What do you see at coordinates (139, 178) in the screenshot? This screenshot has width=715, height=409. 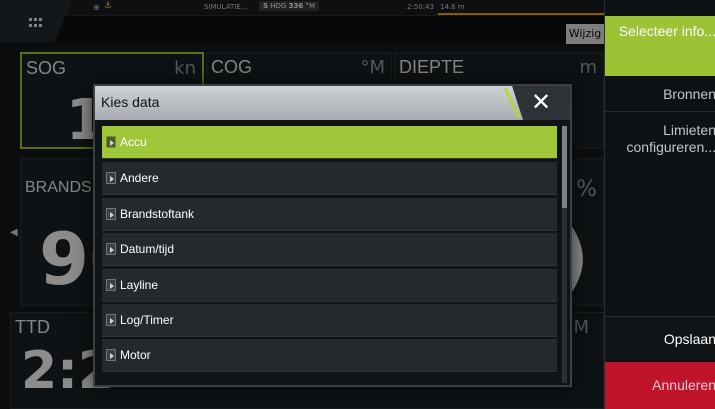 I see `list-item-label: Andere` at bounding box center [139, 178].